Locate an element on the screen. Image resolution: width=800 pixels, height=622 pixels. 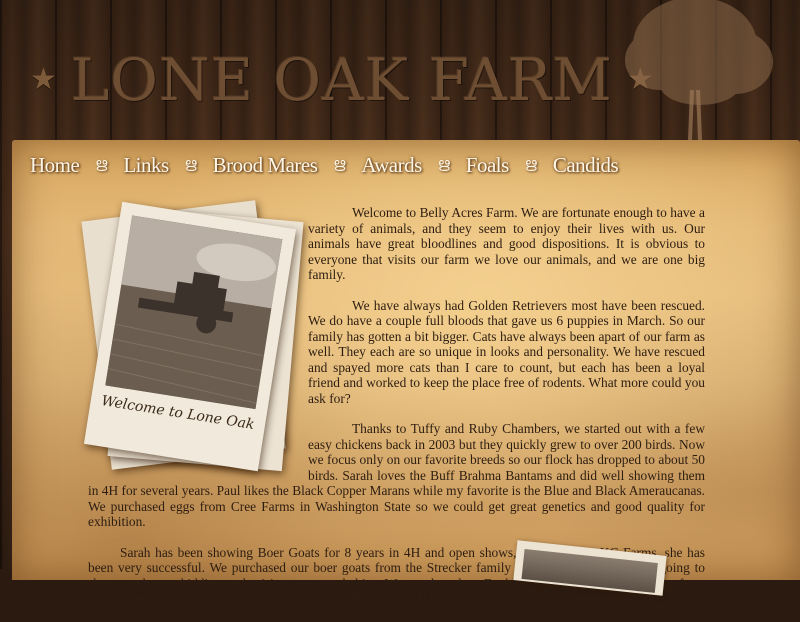
logo-text: LONE OAK FARM is located at coordinates (341, 80).